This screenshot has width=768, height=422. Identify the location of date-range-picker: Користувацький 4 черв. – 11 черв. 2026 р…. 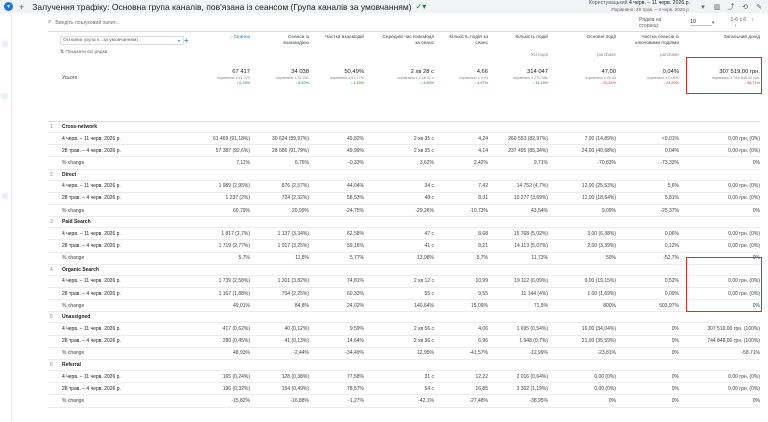
(639, 6).